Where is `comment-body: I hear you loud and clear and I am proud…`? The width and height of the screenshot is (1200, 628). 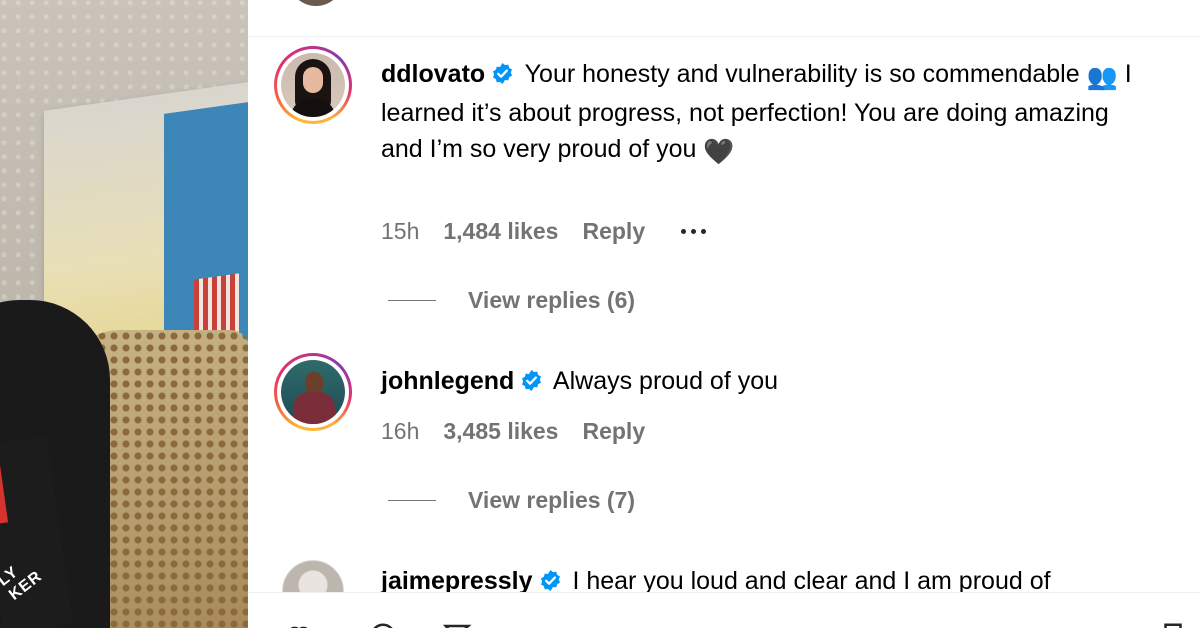 comment-body: I hear you loud and clear and I am proud… is located at coordinates (811, 581).